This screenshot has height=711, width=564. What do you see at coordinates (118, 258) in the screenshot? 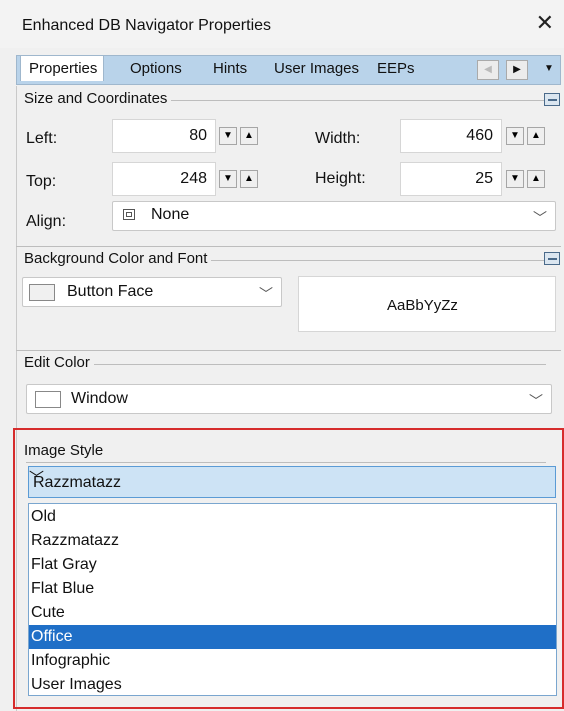
I see `background-font-title: Background Color and Font` at bounding box center [118, 258].